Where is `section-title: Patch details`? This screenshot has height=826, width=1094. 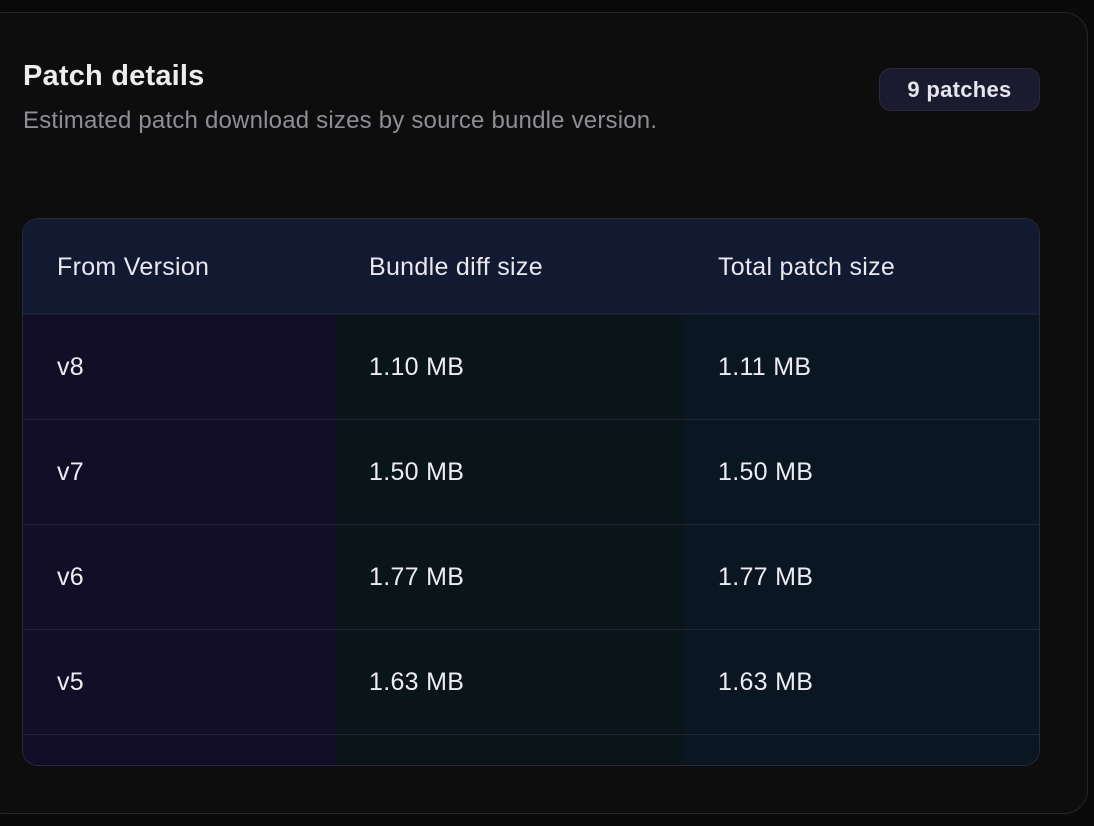
section-title: Patch details is located at coordinates (114, 76).